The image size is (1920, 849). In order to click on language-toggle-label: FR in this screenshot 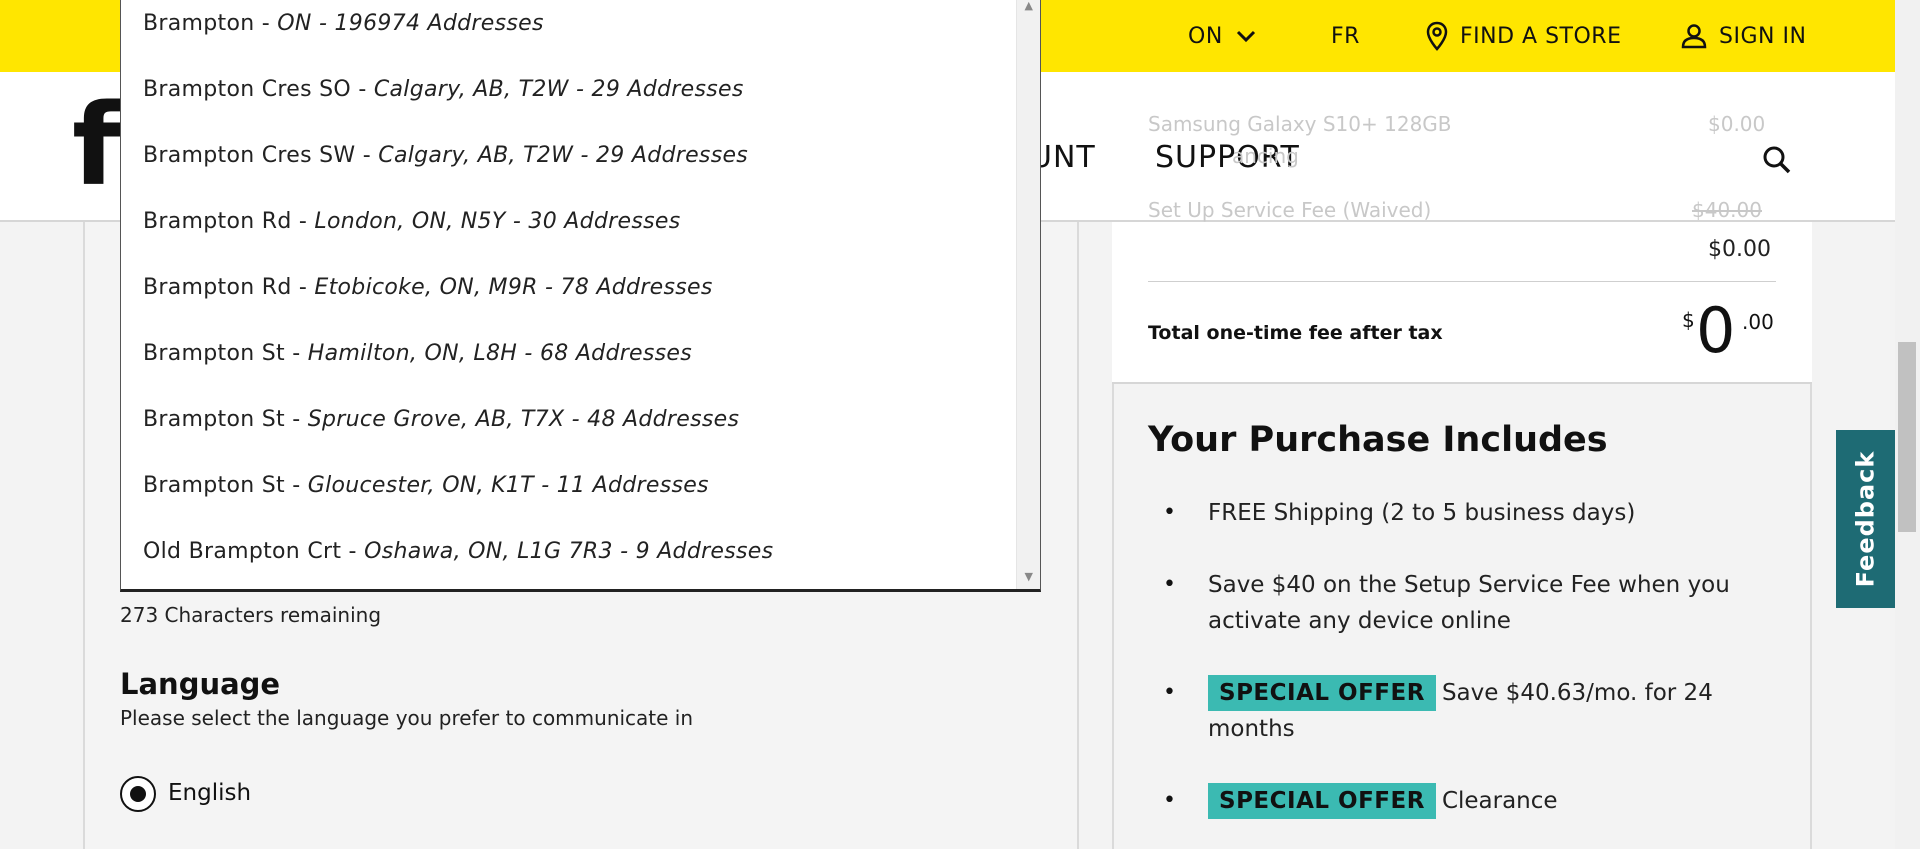, I will do `click(1345, 36)`.